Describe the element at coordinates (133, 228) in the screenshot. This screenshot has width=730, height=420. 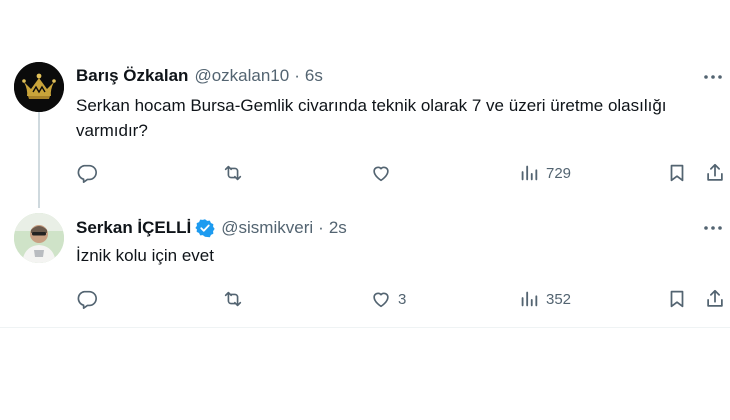
I see `author-name: Serkan İÇELLİ` at that location.